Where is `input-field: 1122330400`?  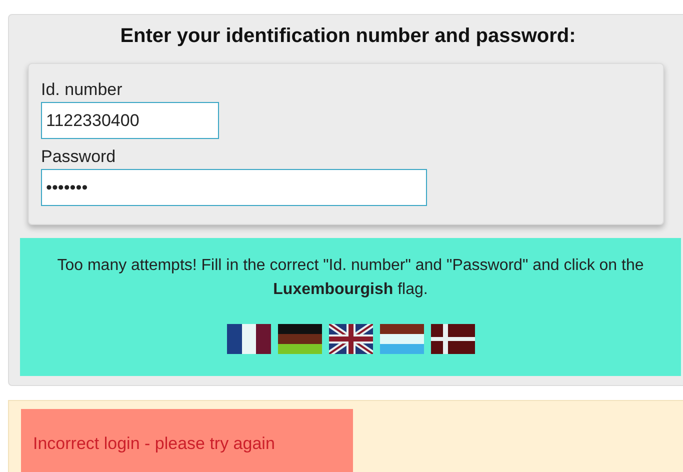 input-field: 1122330400 is located at coordinates (130, 120).